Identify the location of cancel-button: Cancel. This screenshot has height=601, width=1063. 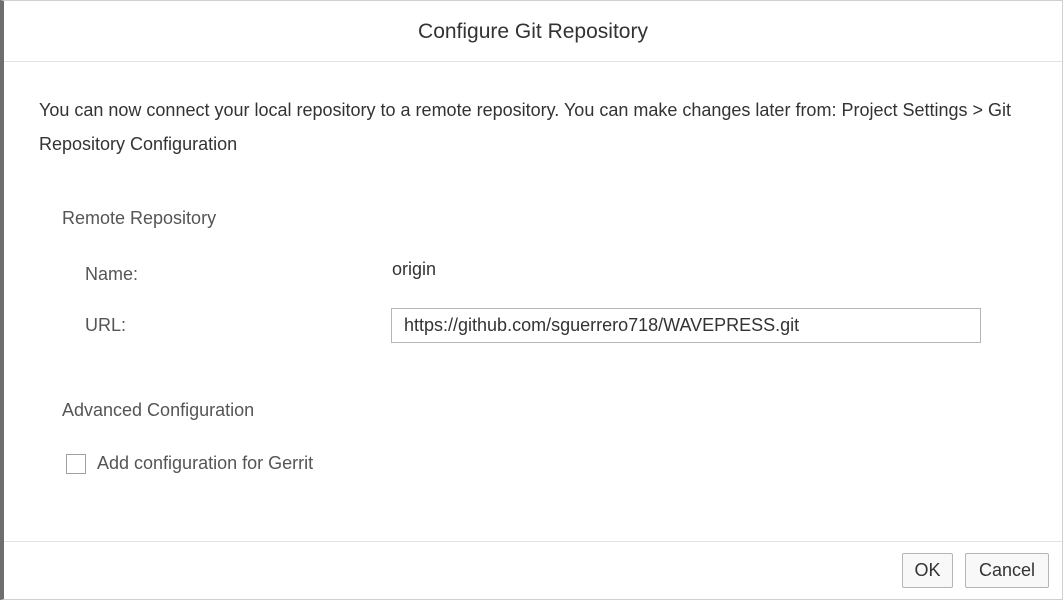
(1007, 570).